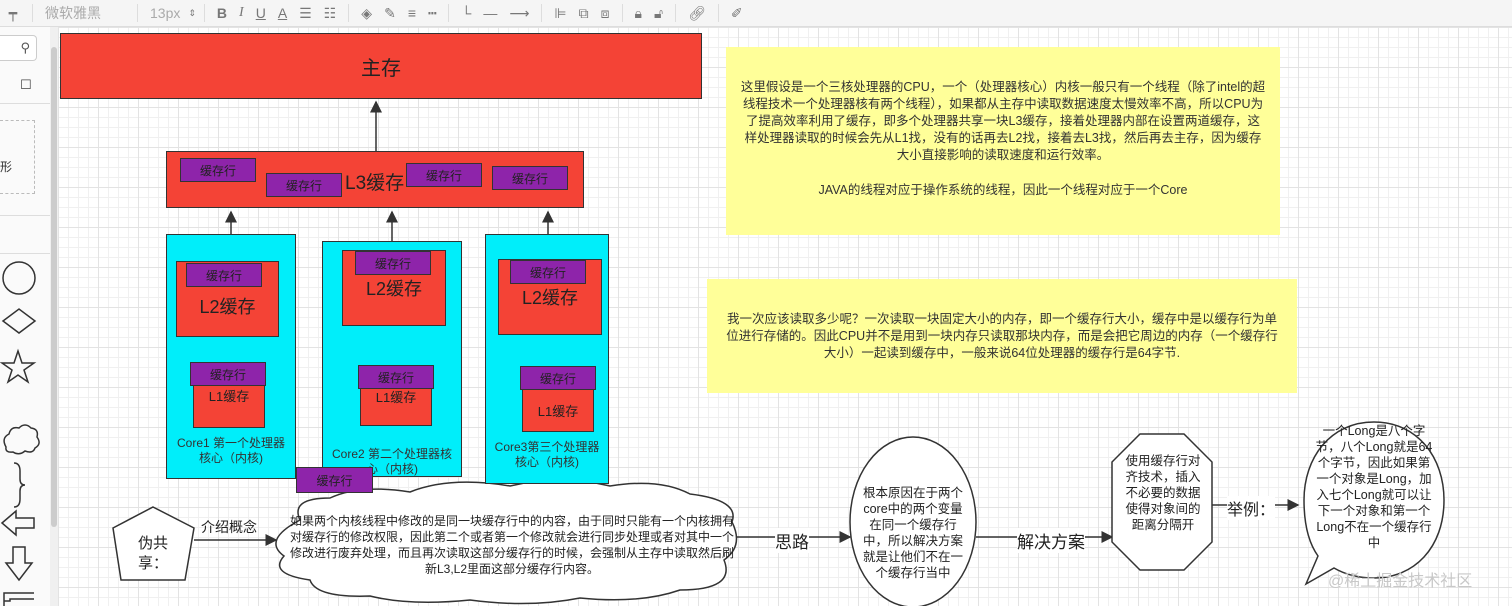 The height and width of the screenshot is (606, 1512). What do you see at coordinates (605, 13) in the screenshot?
I see `send-back-icon: ⧈` at bounding box center [605, 13].